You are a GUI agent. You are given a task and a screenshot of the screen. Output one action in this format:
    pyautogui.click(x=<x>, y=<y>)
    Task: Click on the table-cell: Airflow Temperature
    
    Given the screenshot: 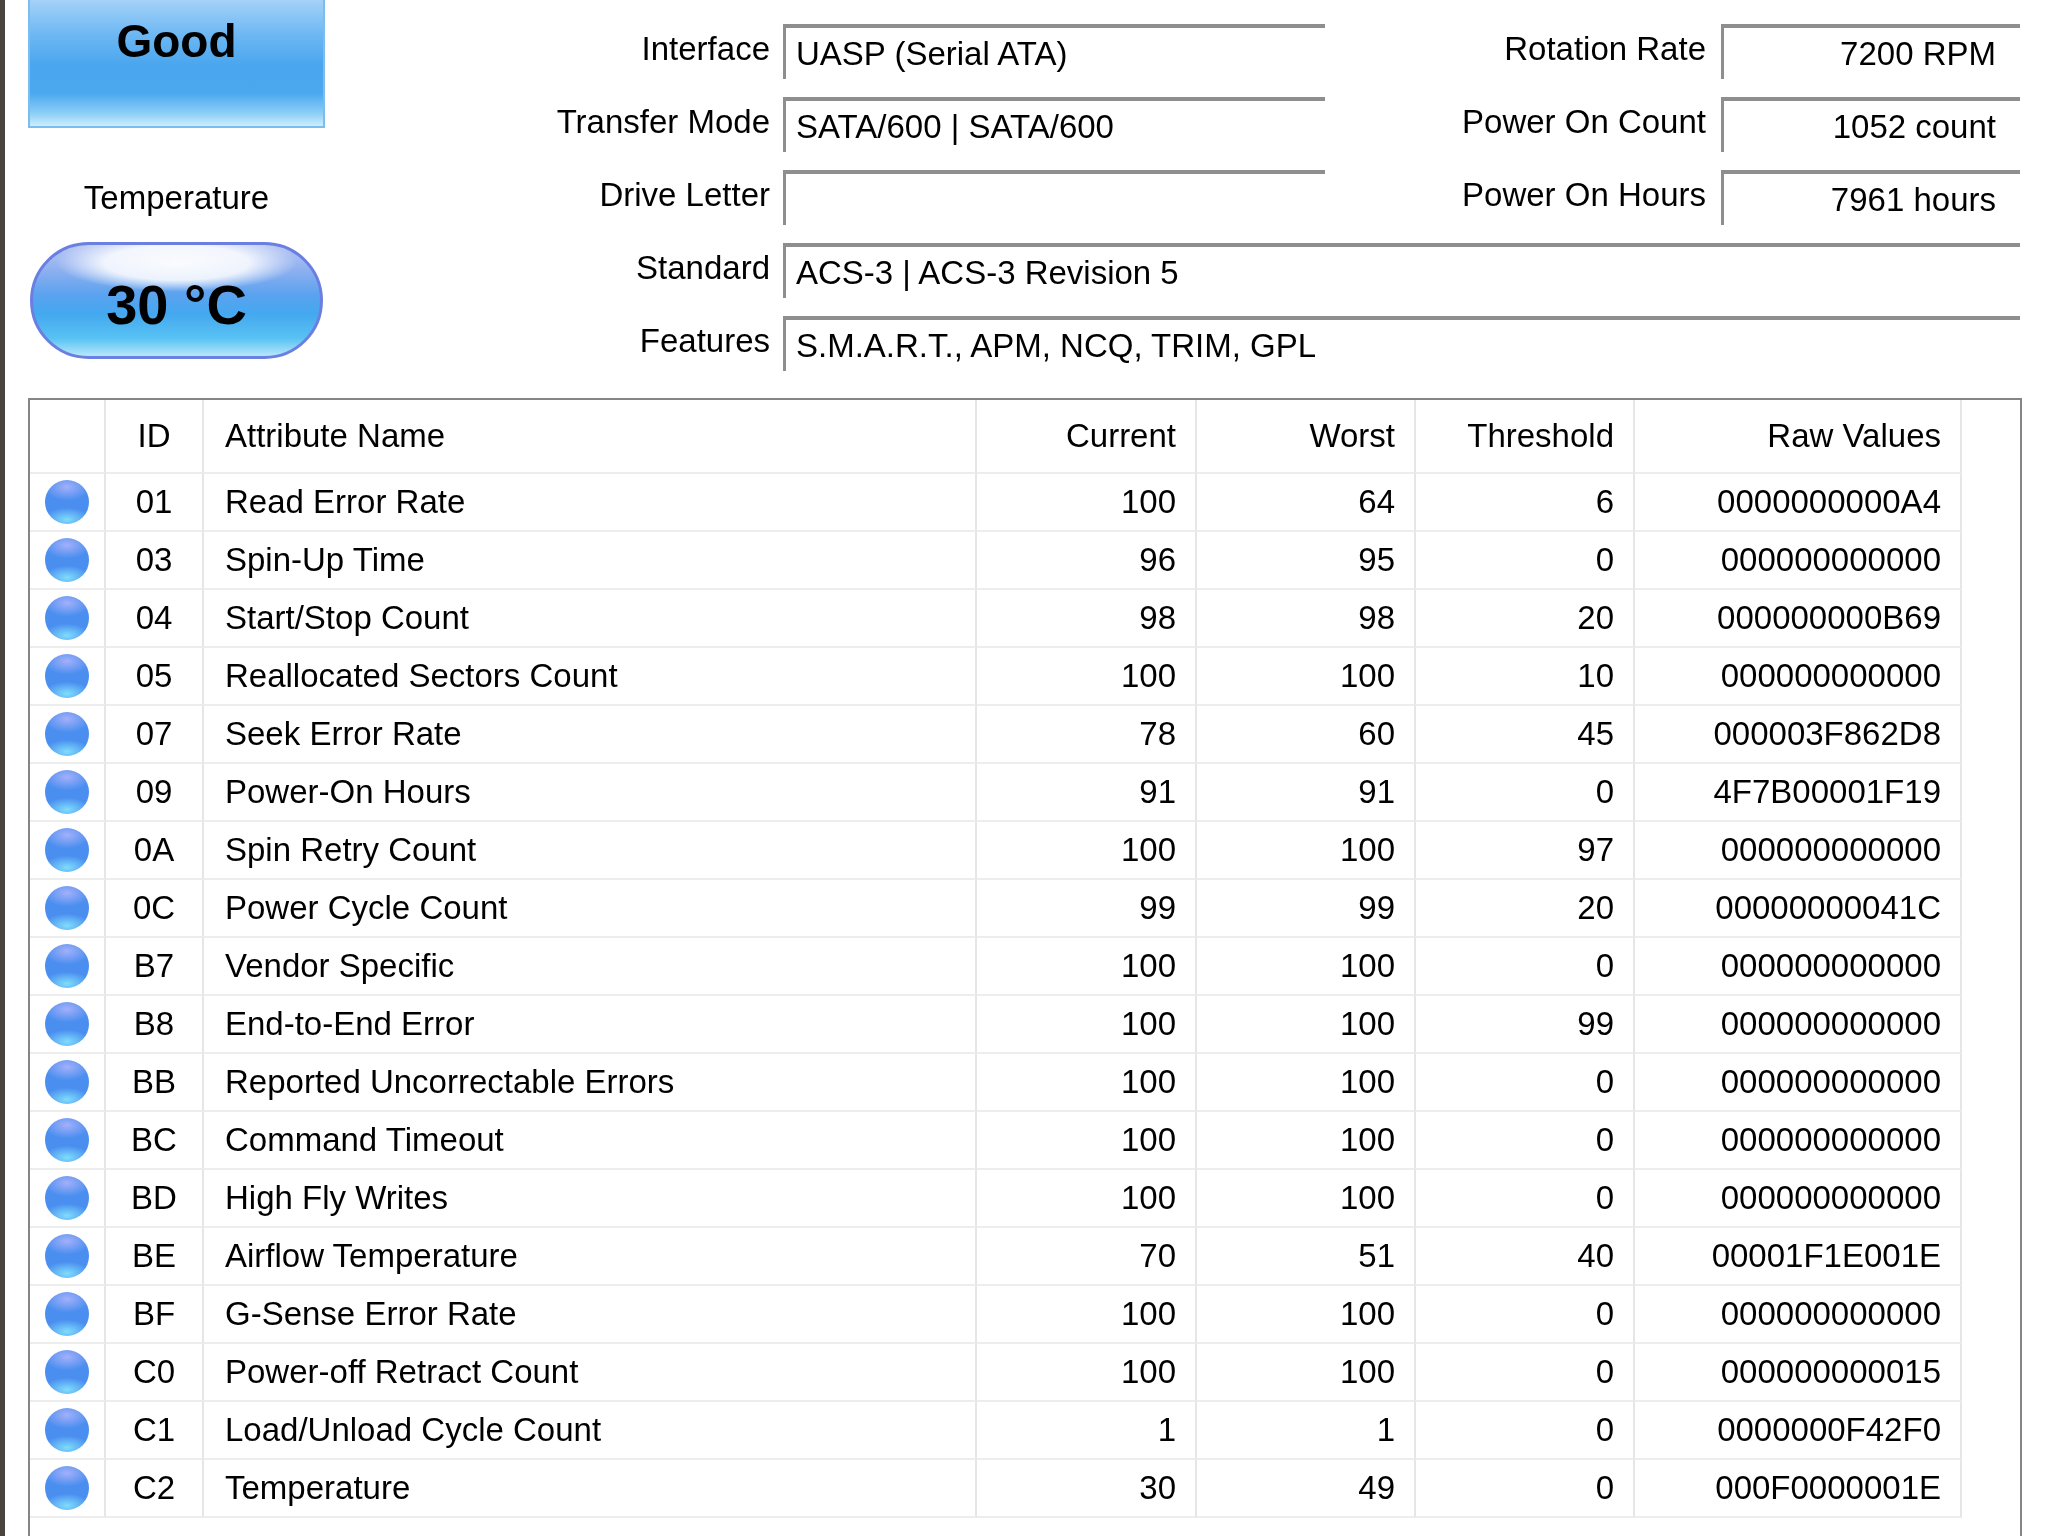 What is the action you would take?
    pyautogui.click(x=590, y=1257)
    